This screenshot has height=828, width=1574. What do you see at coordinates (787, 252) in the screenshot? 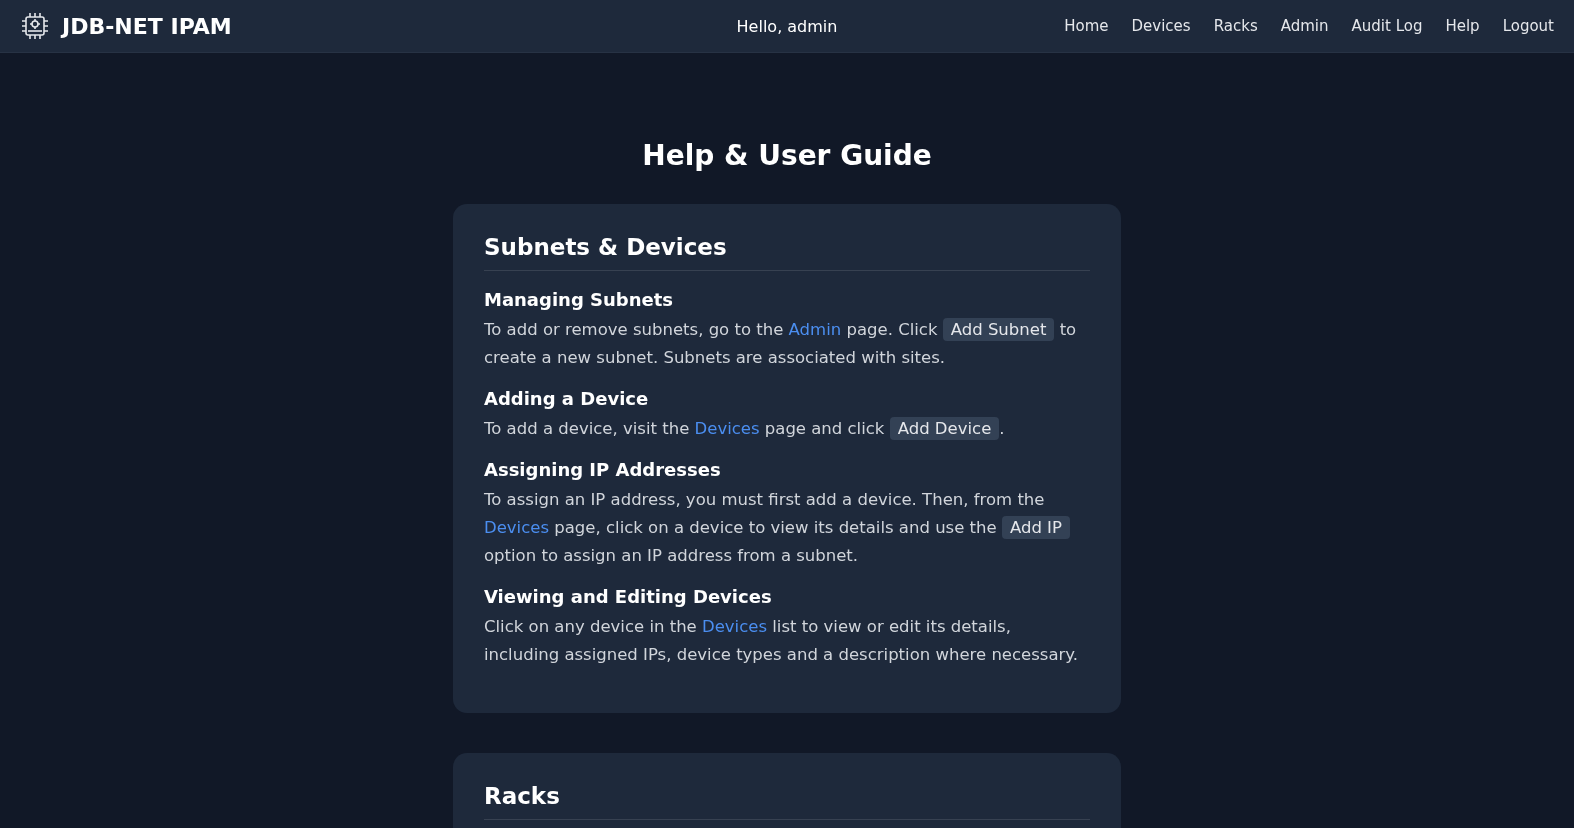
I see `section-title: Subnets & Devices` at bounding box center [787, 252].